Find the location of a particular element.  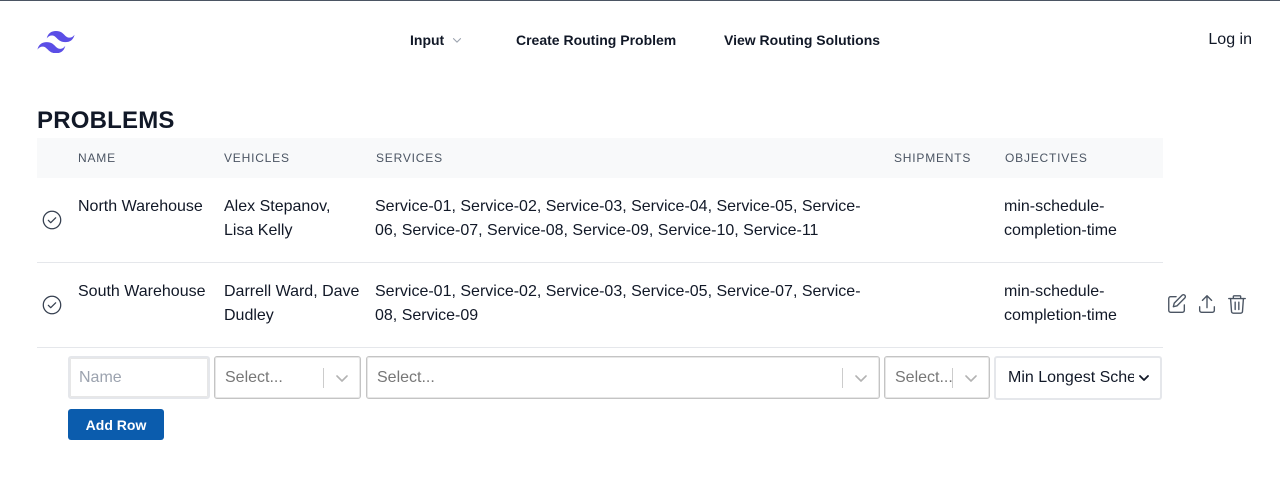

edit-icon is located at coordinates (1177, 304).